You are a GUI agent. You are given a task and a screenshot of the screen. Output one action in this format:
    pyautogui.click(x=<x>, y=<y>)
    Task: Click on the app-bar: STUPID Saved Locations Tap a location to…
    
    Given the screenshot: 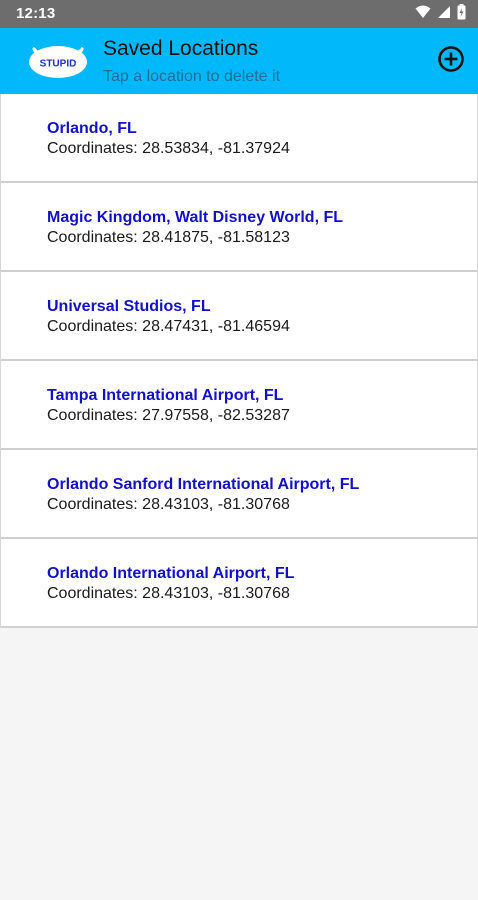 What is the action you would take?
    pyautogui.click(x=239, y=61)
    